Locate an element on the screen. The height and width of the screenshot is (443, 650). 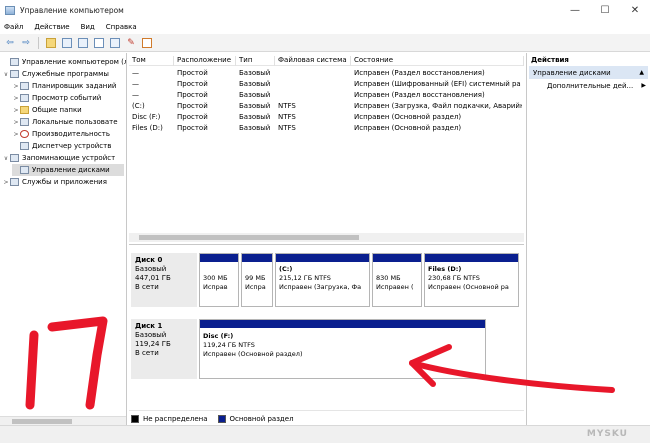
tree-item-services: > Службы и приложения is located at coordinates (54, 182).